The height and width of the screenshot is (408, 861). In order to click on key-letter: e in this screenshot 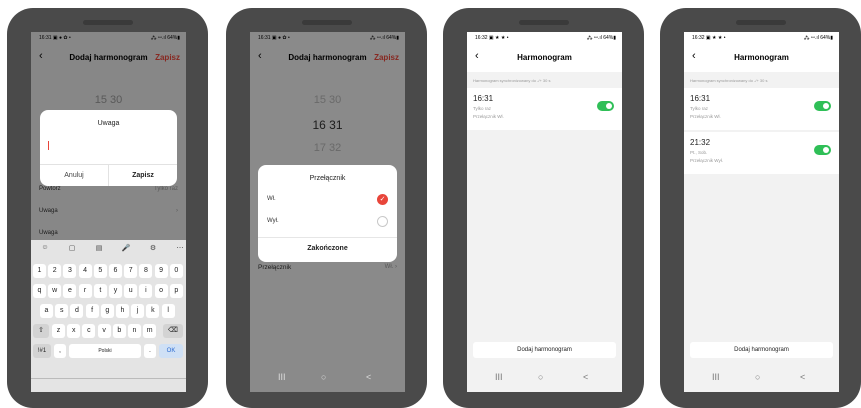, I will do `click(70, 291)`.